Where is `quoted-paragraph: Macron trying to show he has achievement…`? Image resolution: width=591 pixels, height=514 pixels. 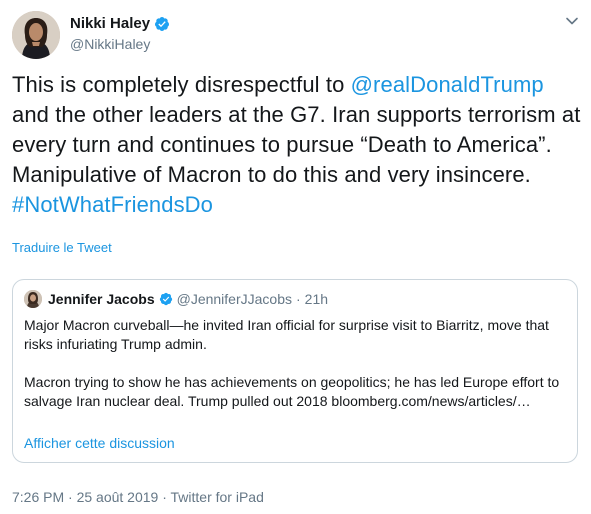
quoted-paragraph: Macron trying to show he has achievement… is located at coordinates (292, 391).